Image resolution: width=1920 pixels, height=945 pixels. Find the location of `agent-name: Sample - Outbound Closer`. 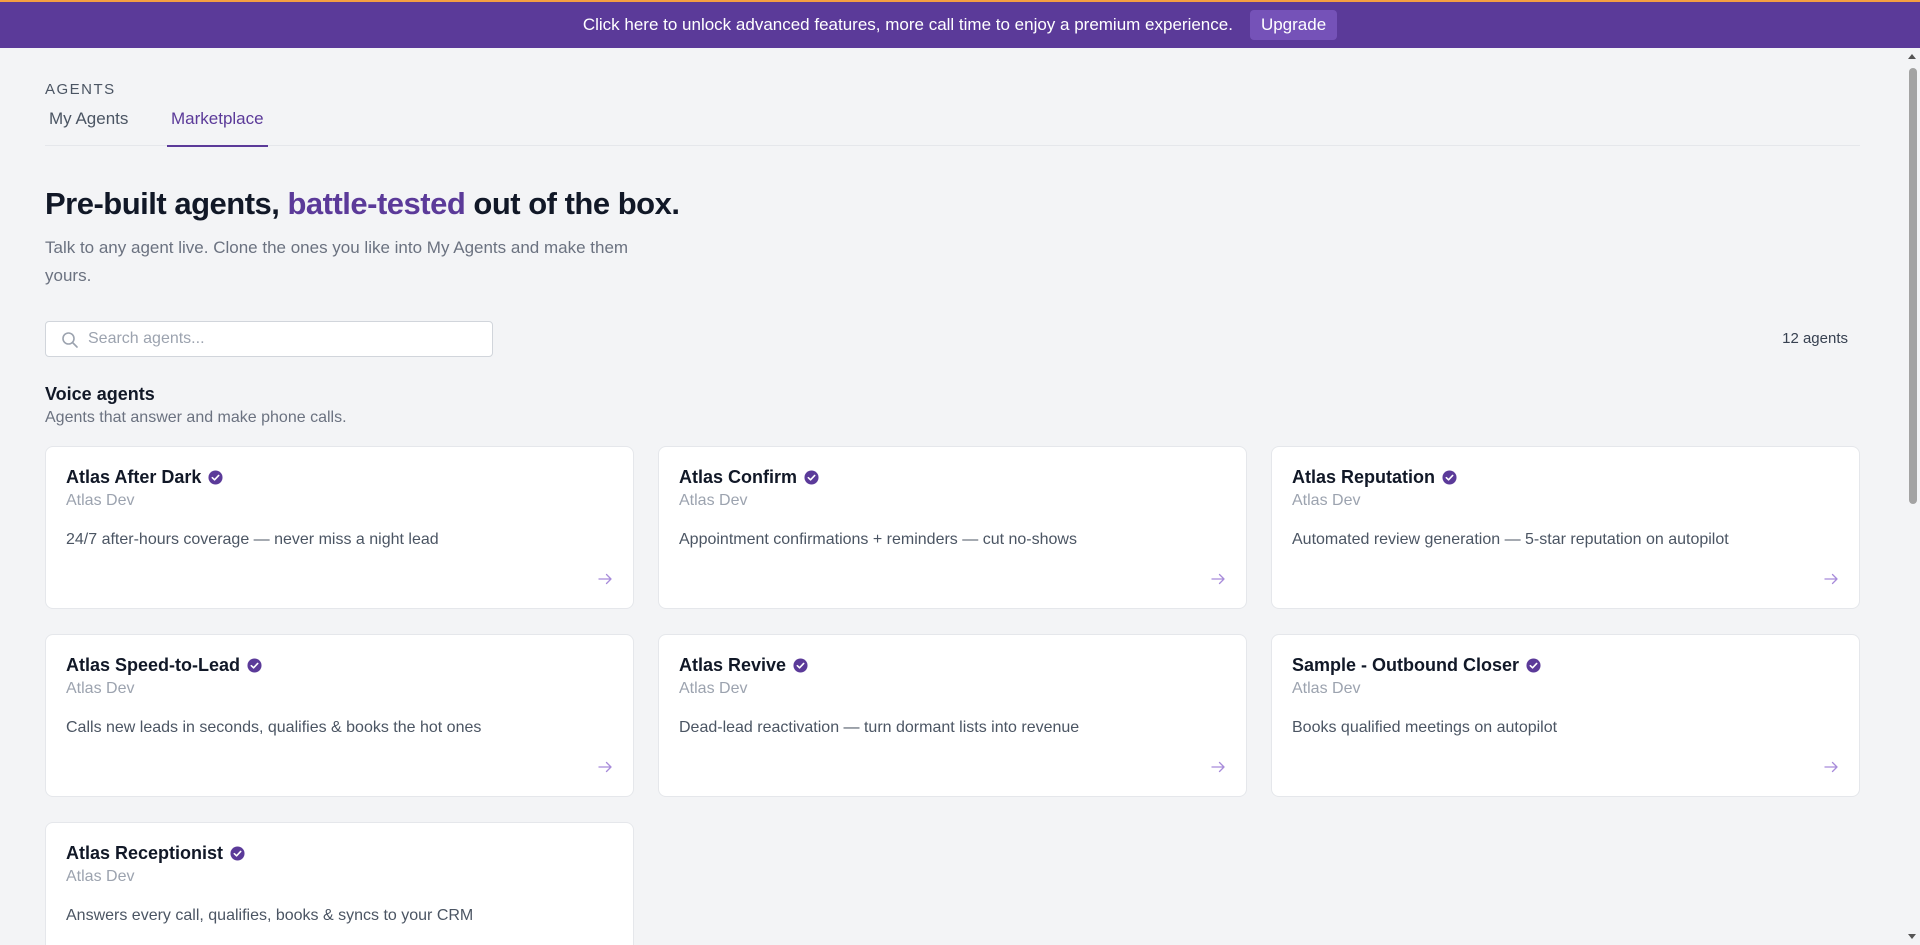

agent-name: Sample - Outbound Closer is located at coordinates (1406, 665).